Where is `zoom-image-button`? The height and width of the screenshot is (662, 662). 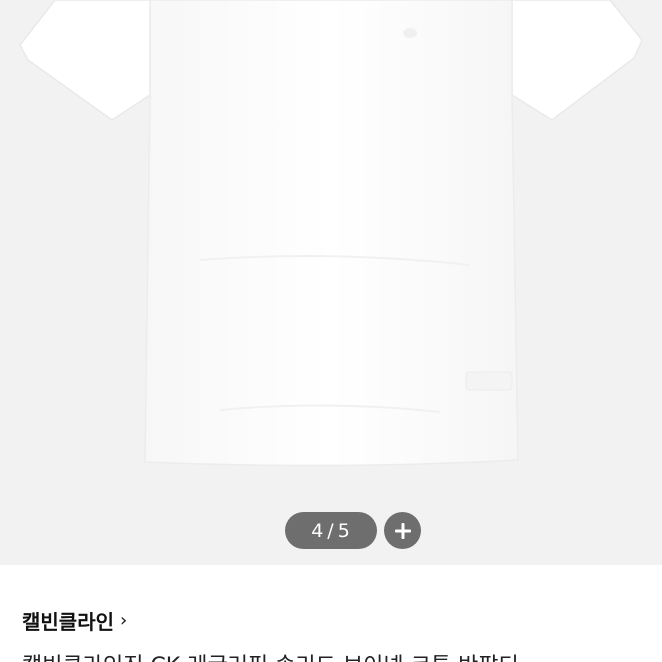
zoom-image-button is located at coordinates (402, 530).